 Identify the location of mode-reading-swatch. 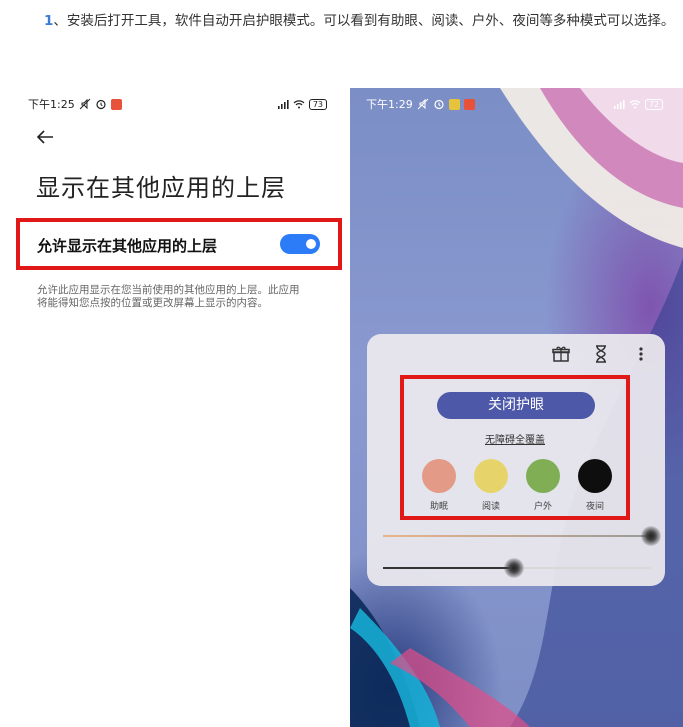
(491, 476).